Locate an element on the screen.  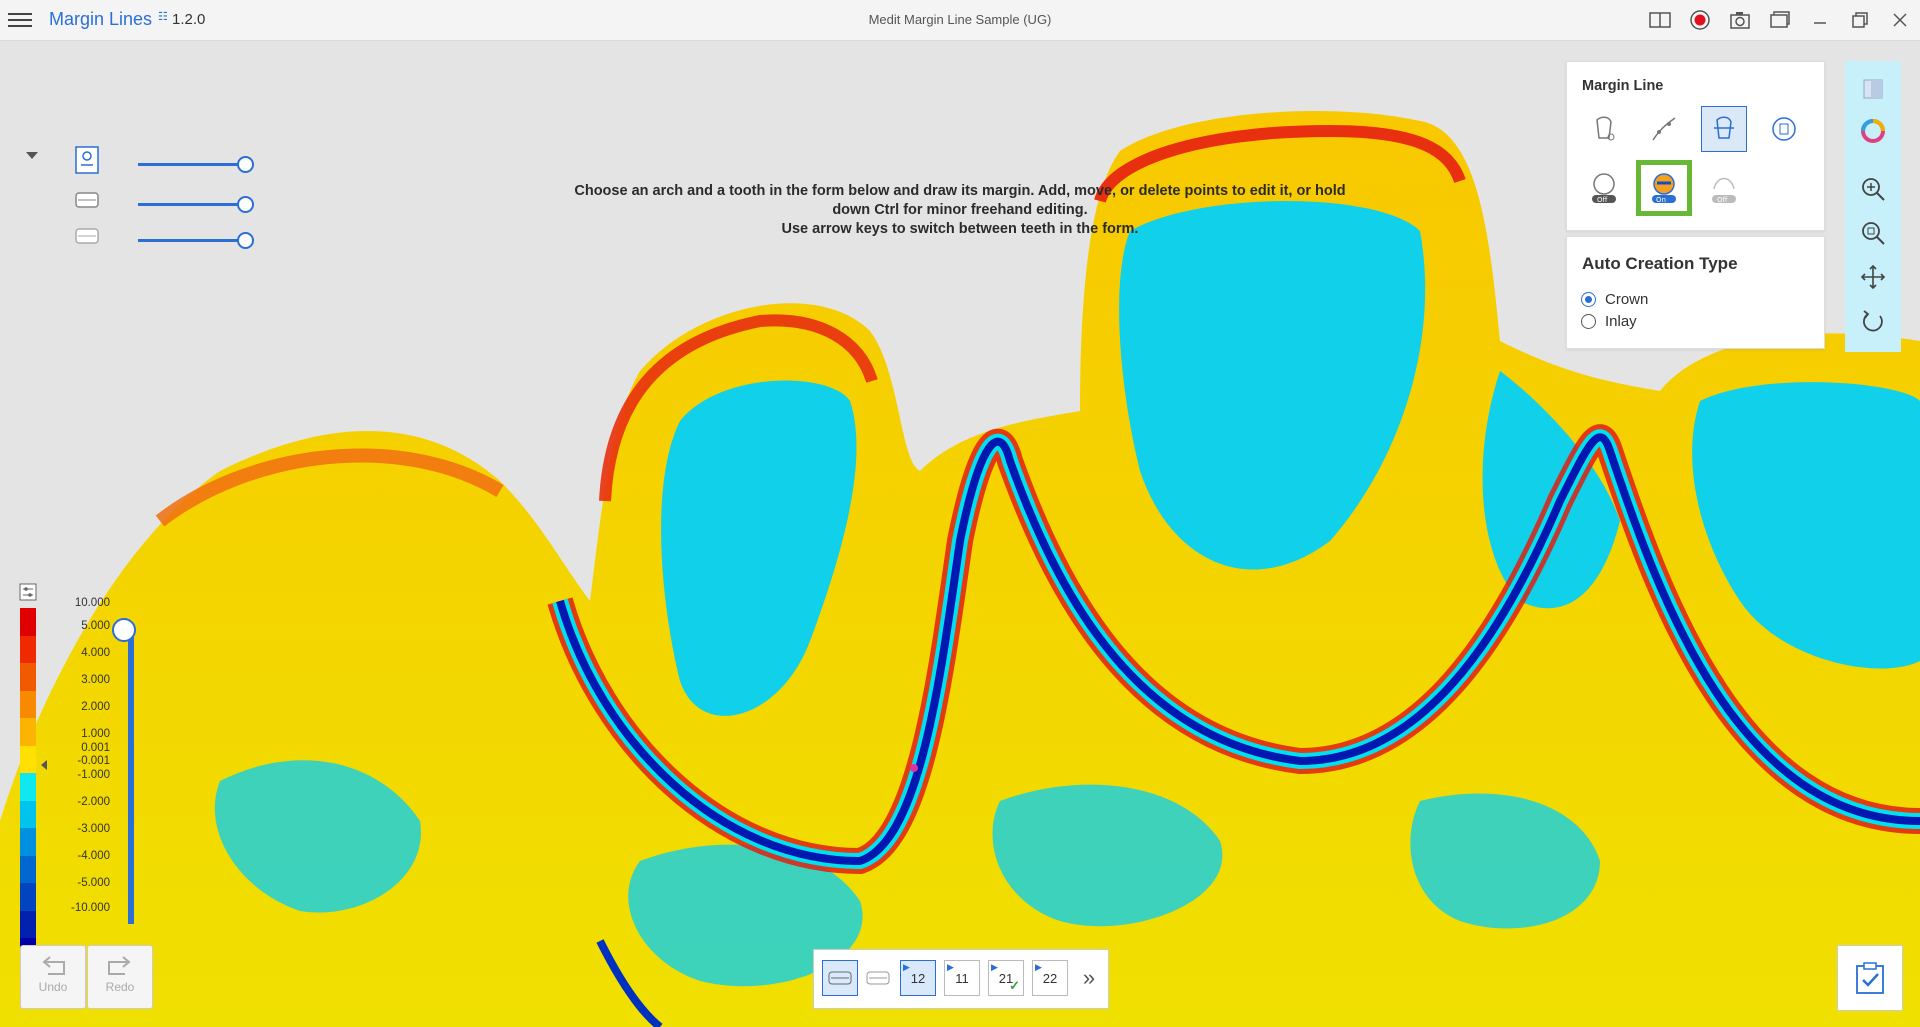
tooth-21-button: ▶ 21 ✓ is located at coordinates (1006, 978).